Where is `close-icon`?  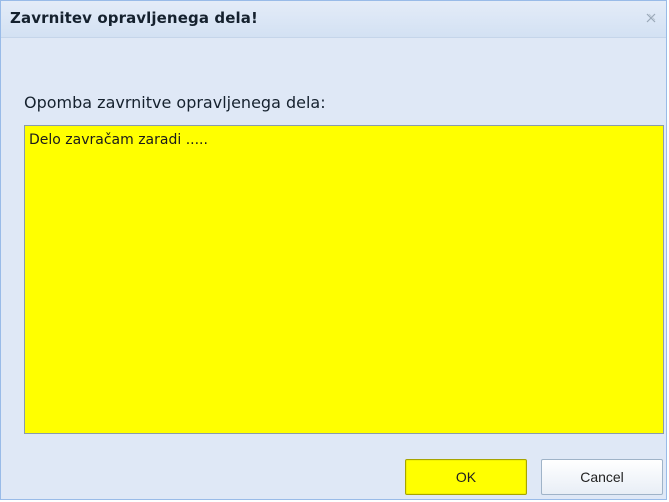
close-icon is located at coordinates (651, 18).